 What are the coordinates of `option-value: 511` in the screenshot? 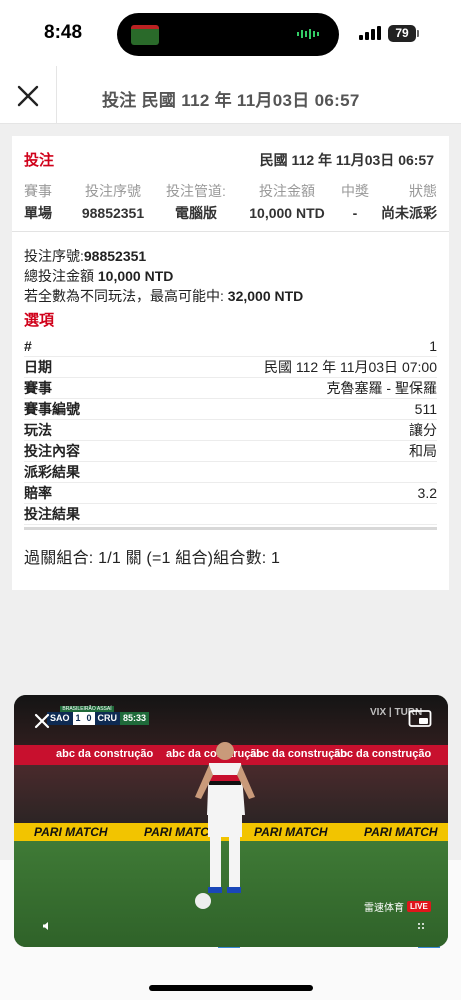 It's located at (425, 409).